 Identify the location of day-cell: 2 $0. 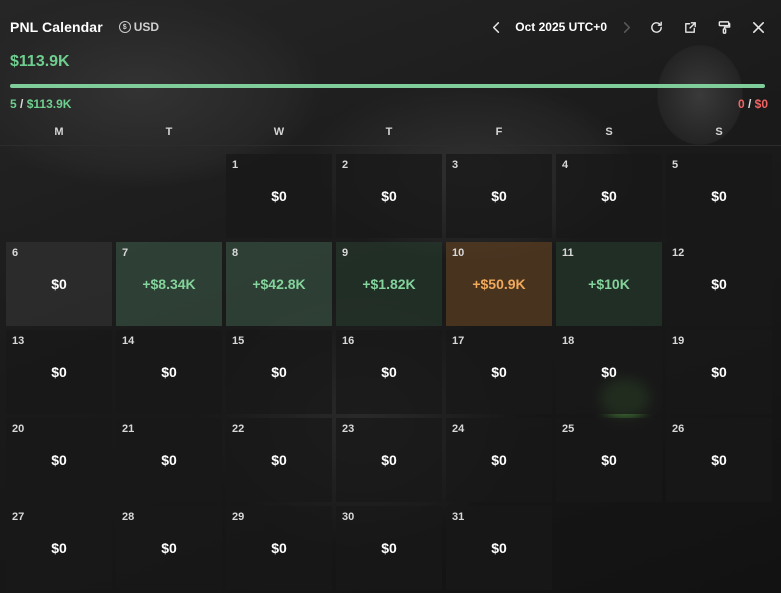
(389, 196).